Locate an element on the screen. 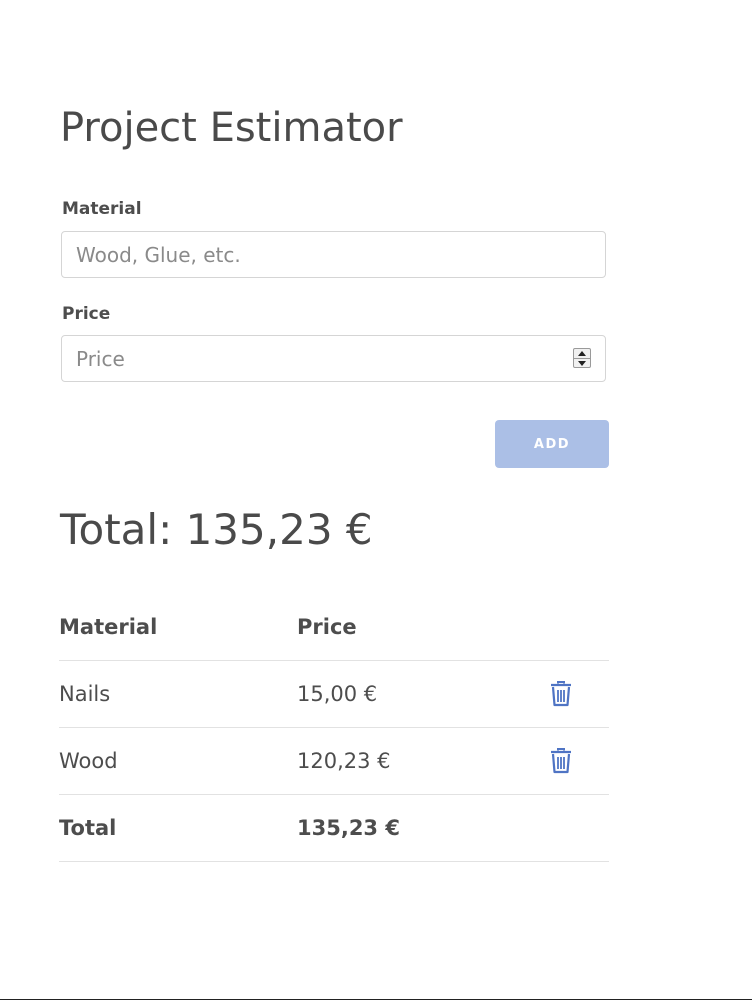 The height and width of the screenshot is (1000, 752). material-label: Material is located at coordinates (102, 209).